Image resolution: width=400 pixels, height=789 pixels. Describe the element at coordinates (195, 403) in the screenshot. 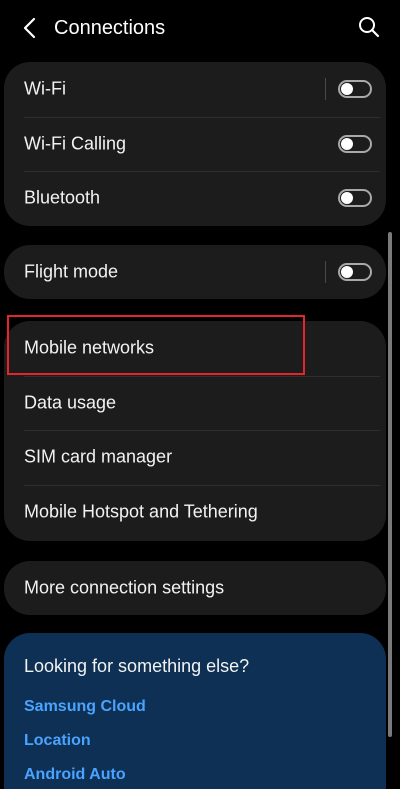

I see `settings-row-data-usage: Data usage` at that location.